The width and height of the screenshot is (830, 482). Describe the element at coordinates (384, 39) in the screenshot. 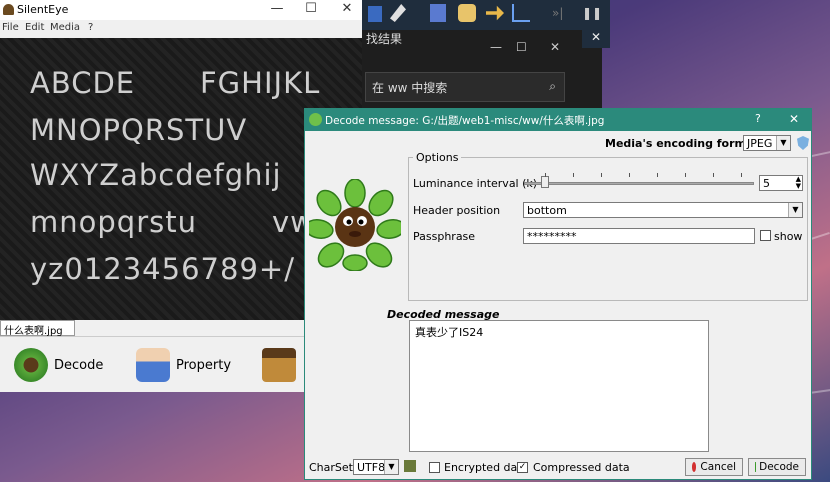

I see `background-window-title: 找结果` at that location.